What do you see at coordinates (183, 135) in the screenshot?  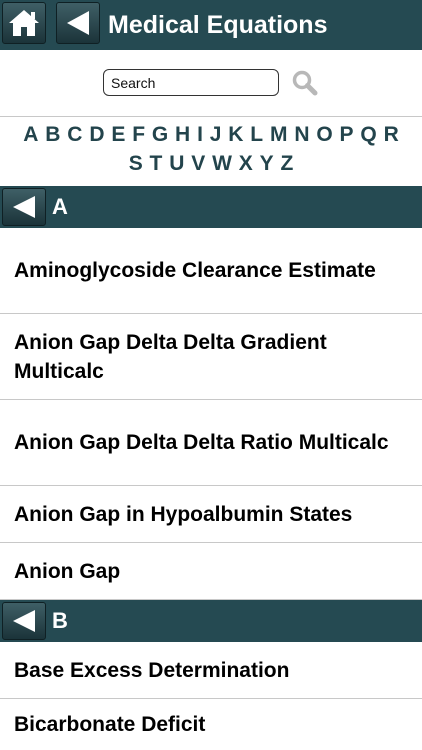 I see `index-letter-h: H` at bounding box center [183, 135].